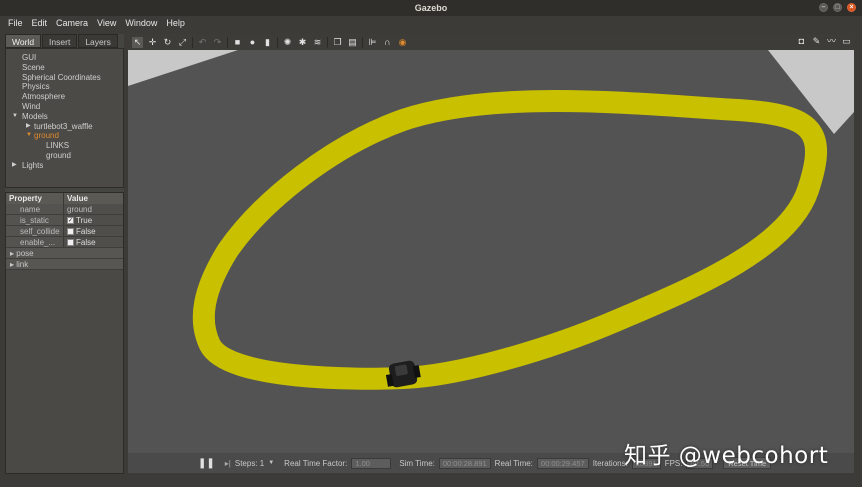  What do you see at coordinates (175, 23) in the screenshot?
I see `menu-help: Help` at bounding box center [175, 23].